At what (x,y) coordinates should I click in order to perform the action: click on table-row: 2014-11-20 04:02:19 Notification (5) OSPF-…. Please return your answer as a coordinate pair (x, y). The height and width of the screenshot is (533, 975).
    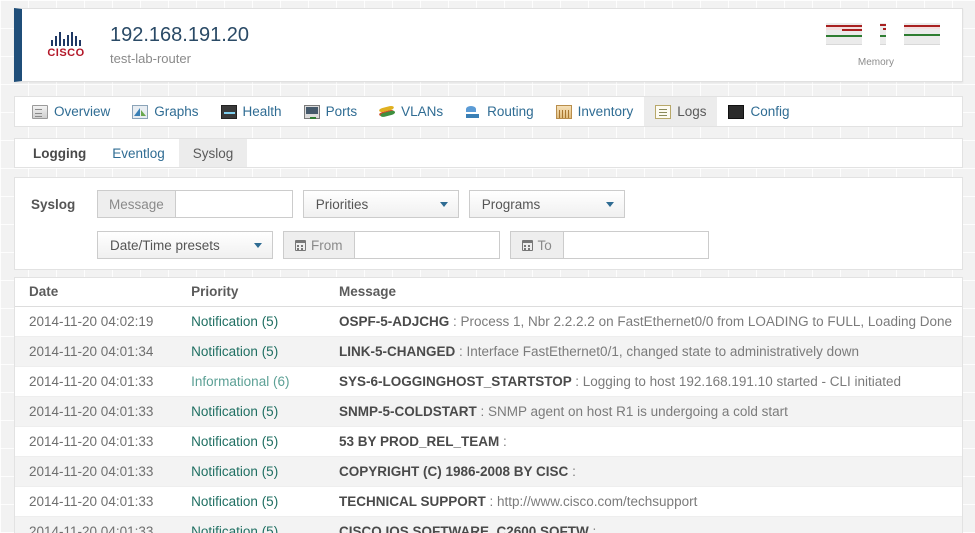
    Looking at the image, I should click on (488, 321).